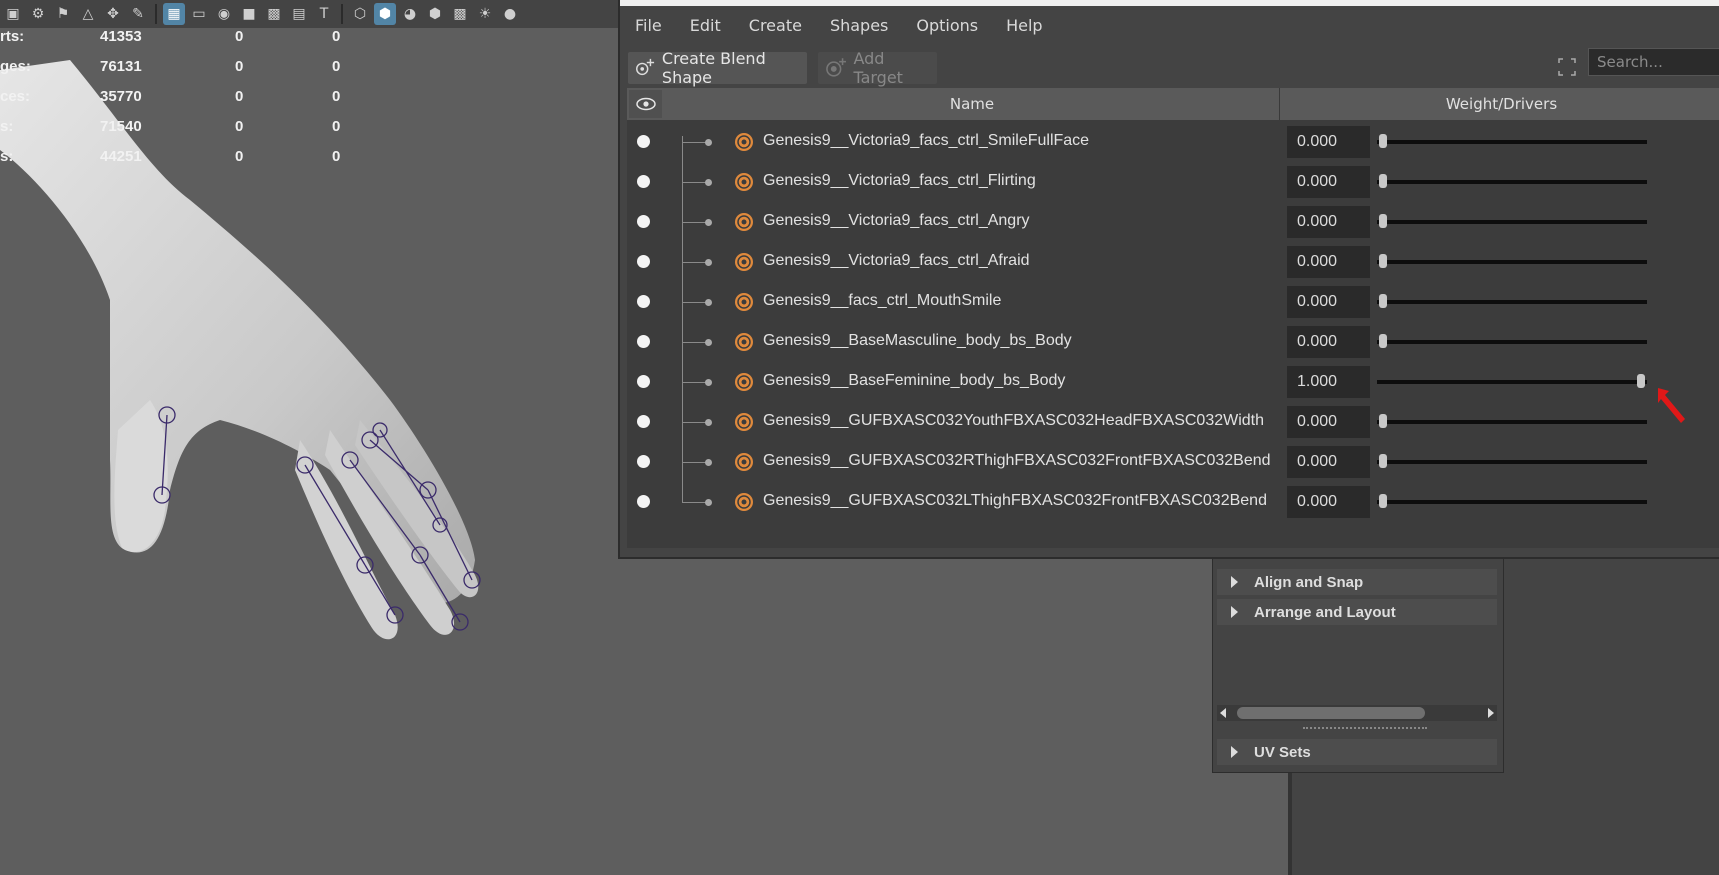  I want to click on horizontal-scrollbar, so click(1357, 713).